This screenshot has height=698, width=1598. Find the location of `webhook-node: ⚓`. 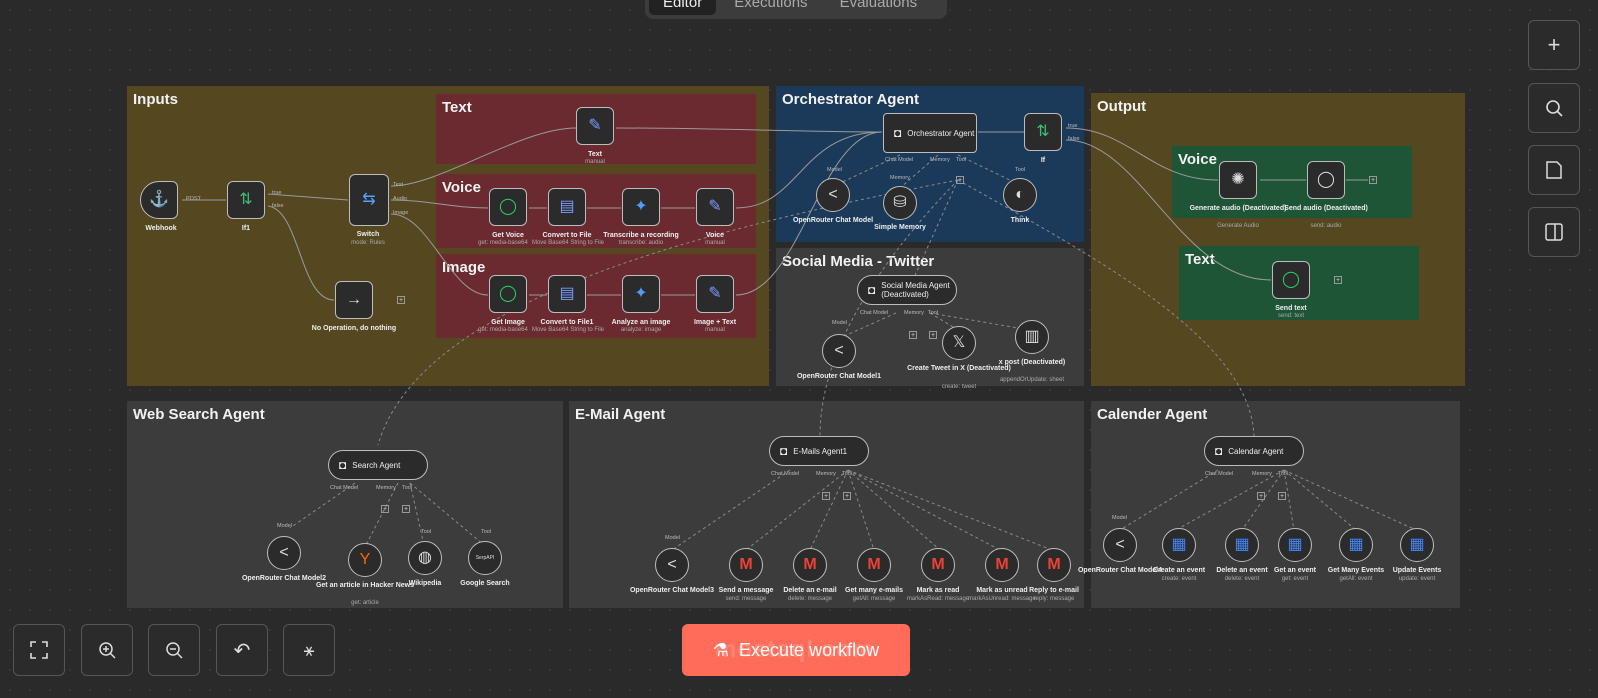

webhook-node: ⚓ is located at coordinates (159, 200).